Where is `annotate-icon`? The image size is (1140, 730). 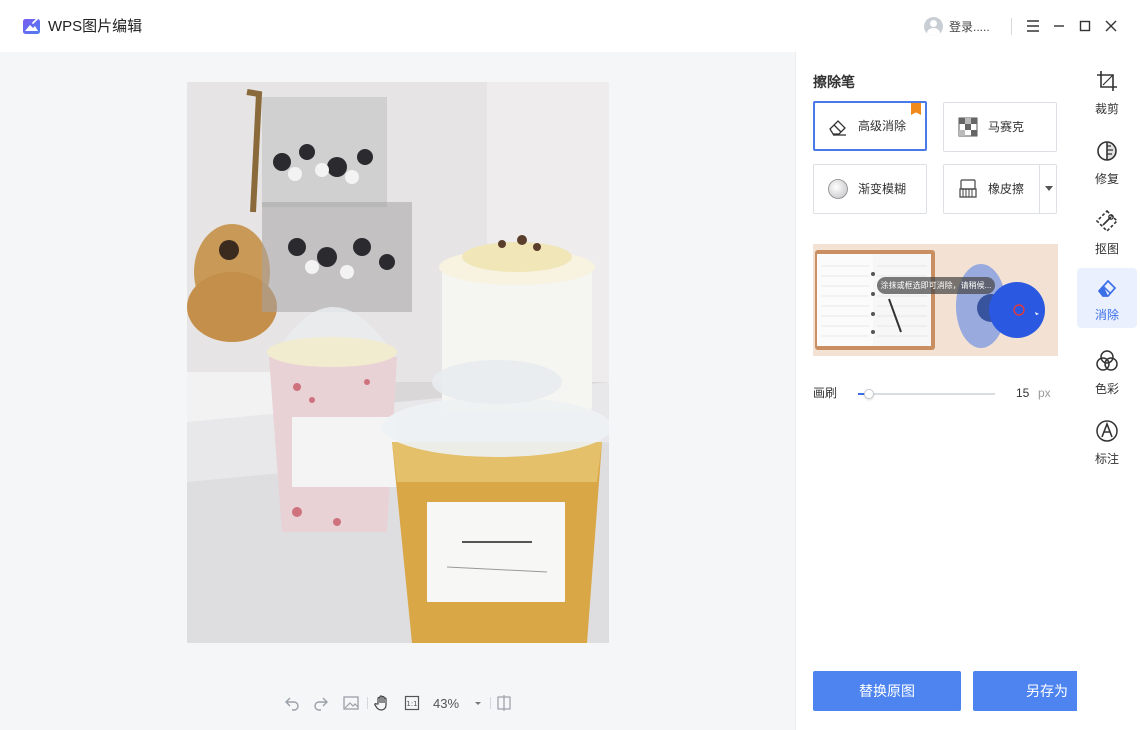
annotate-icon is located at coordinates (1107, 431).